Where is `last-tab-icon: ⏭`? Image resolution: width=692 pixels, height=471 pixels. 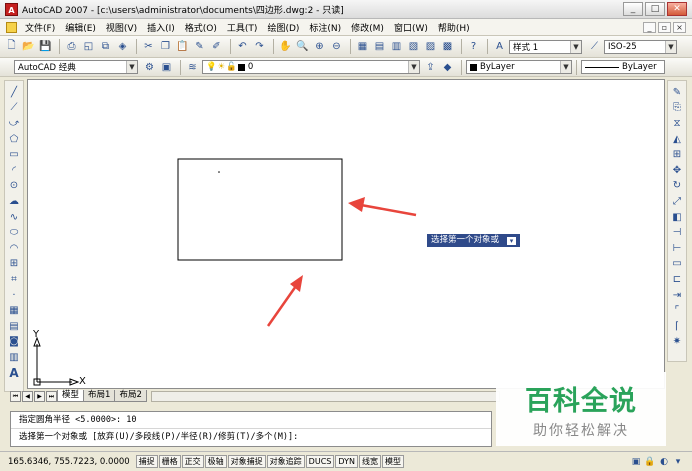 last-tab-icon: ⏭ is located at coordinates (51, 396).